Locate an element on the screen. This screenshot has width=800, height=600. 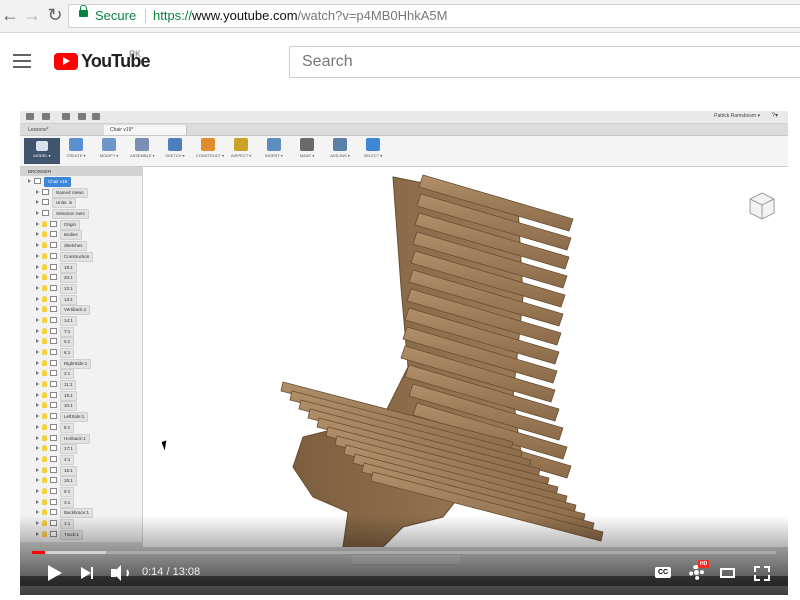
ribbon-button-9: ADD-INS ▾ is located at coordinates (340, 151).